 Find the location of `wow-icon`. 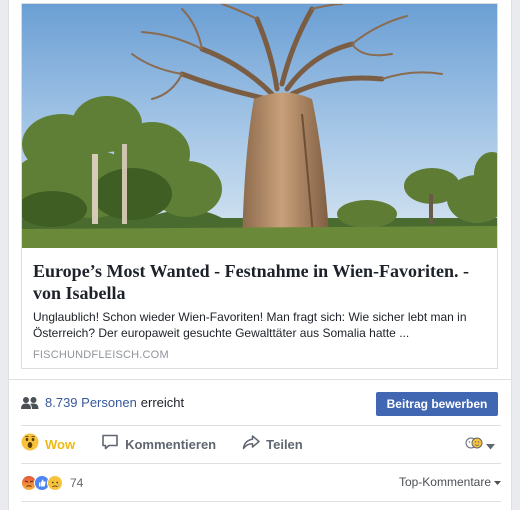

wow-icon is located at coordinates (30, 444).